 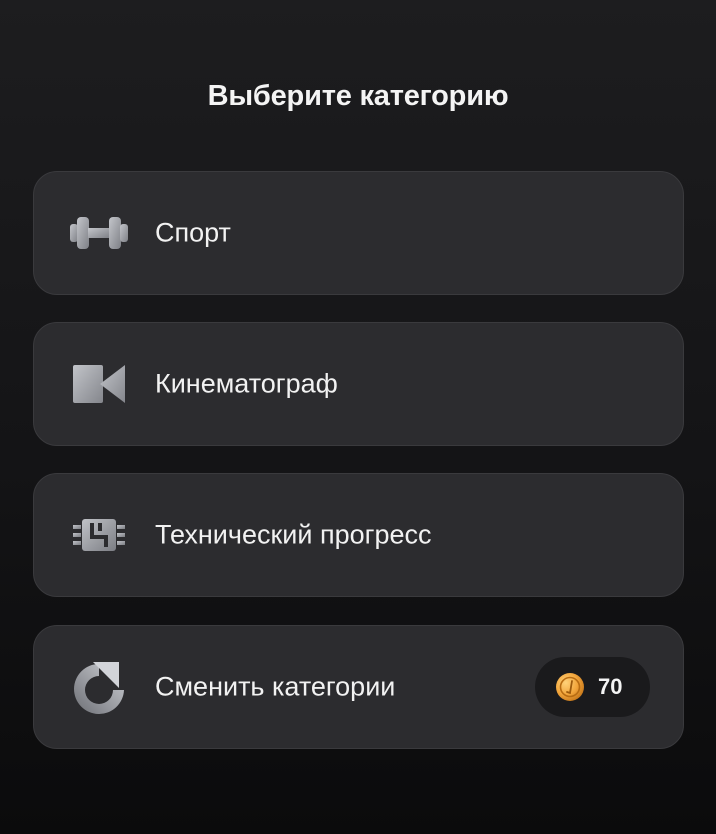 I want to click on microchip-icon, so click(x=99, y=535).